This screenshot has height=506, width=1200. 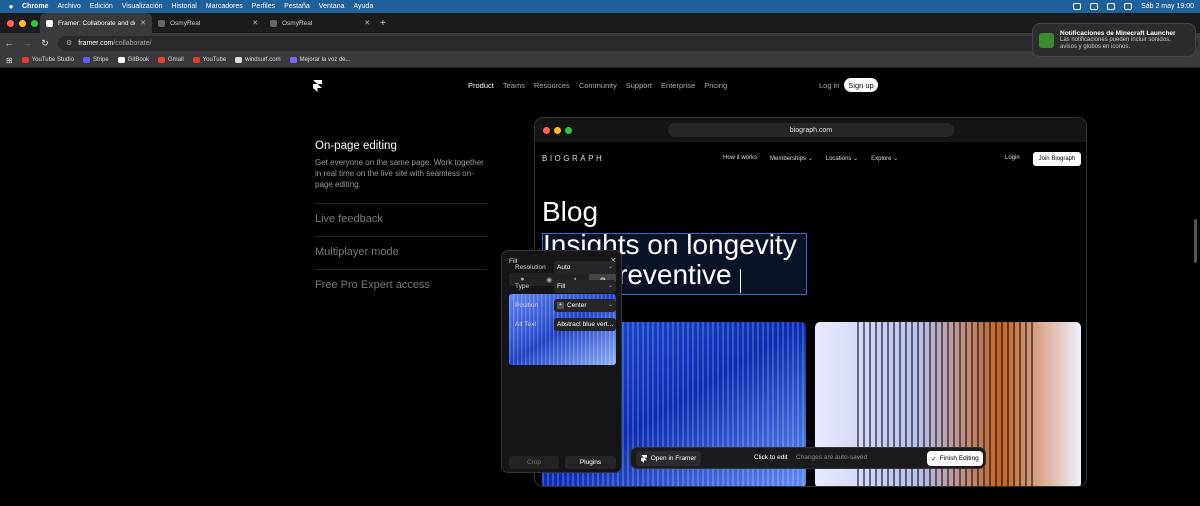 I want to click on url-bar: ⚙ framer.com/collaborate/, so click(x=628, y=43).